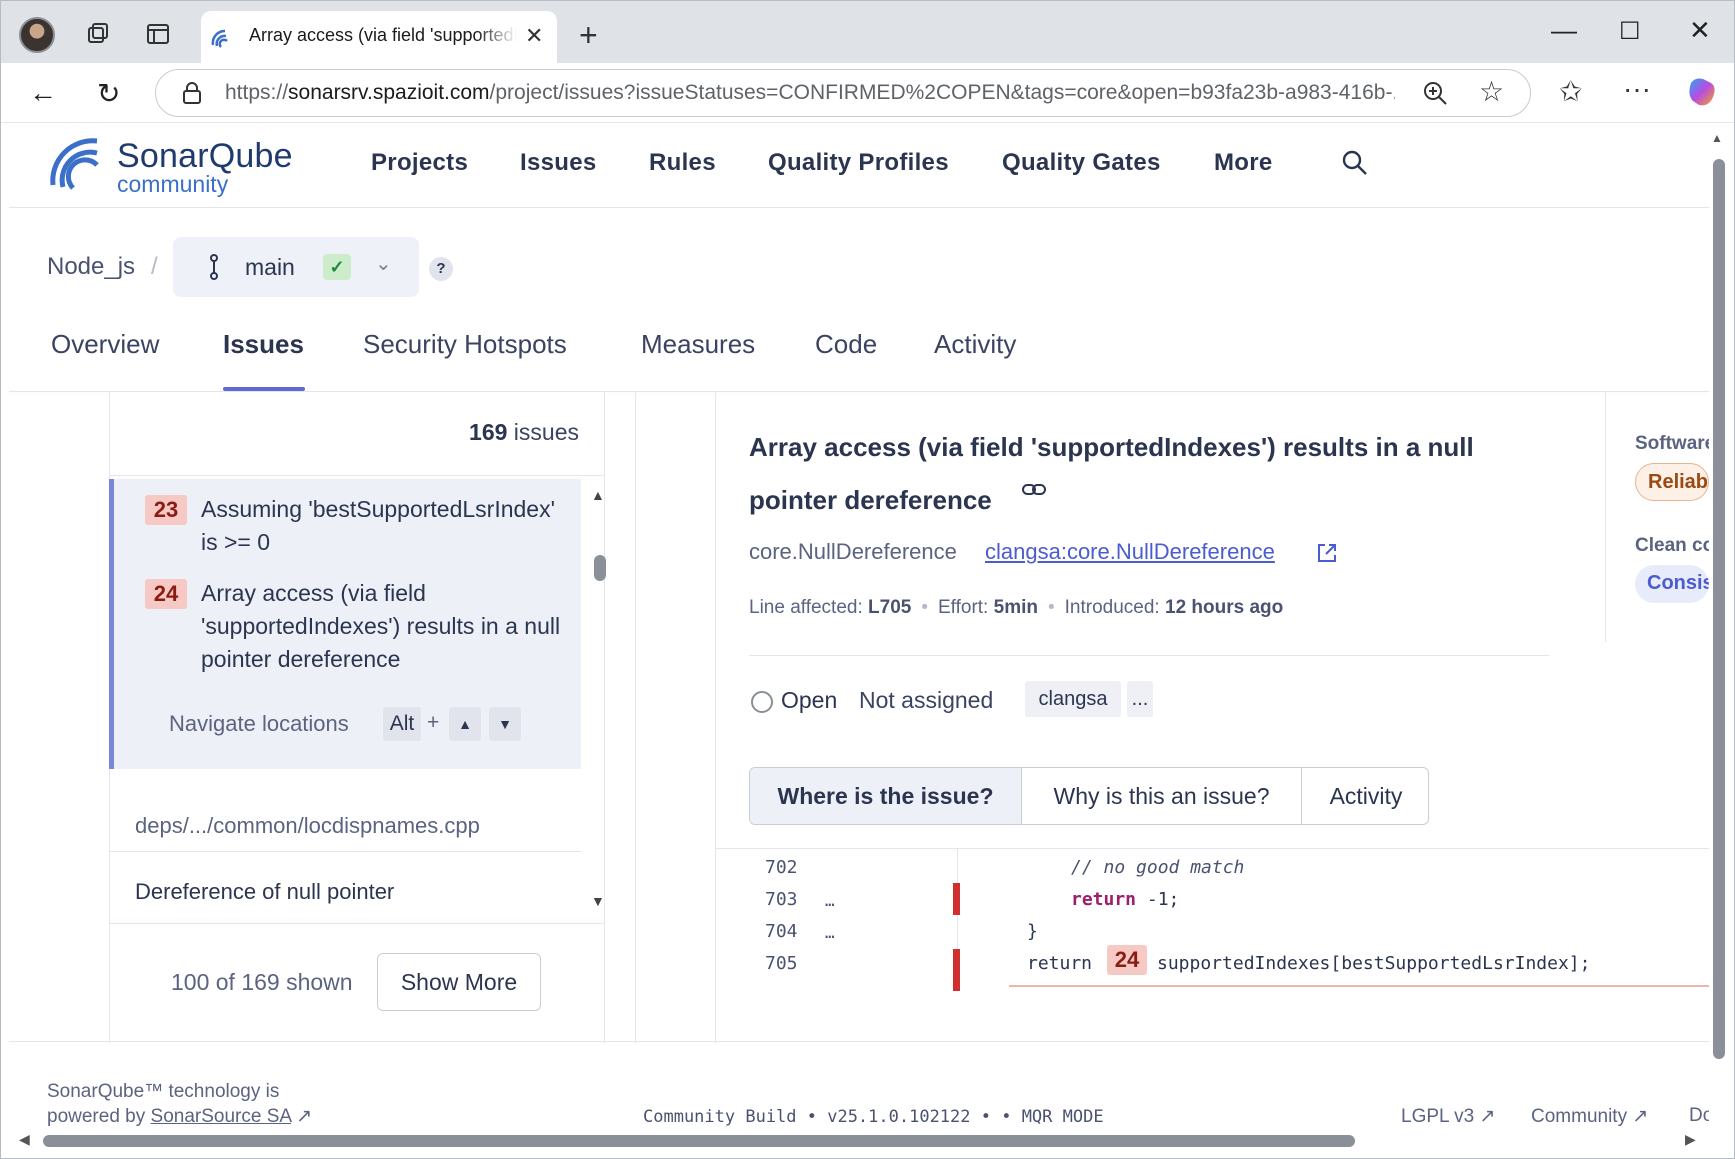 This screenshot has width=1735, height=1159. I want to click on shown-count: 100 of 169 shown, so click(262, 982).